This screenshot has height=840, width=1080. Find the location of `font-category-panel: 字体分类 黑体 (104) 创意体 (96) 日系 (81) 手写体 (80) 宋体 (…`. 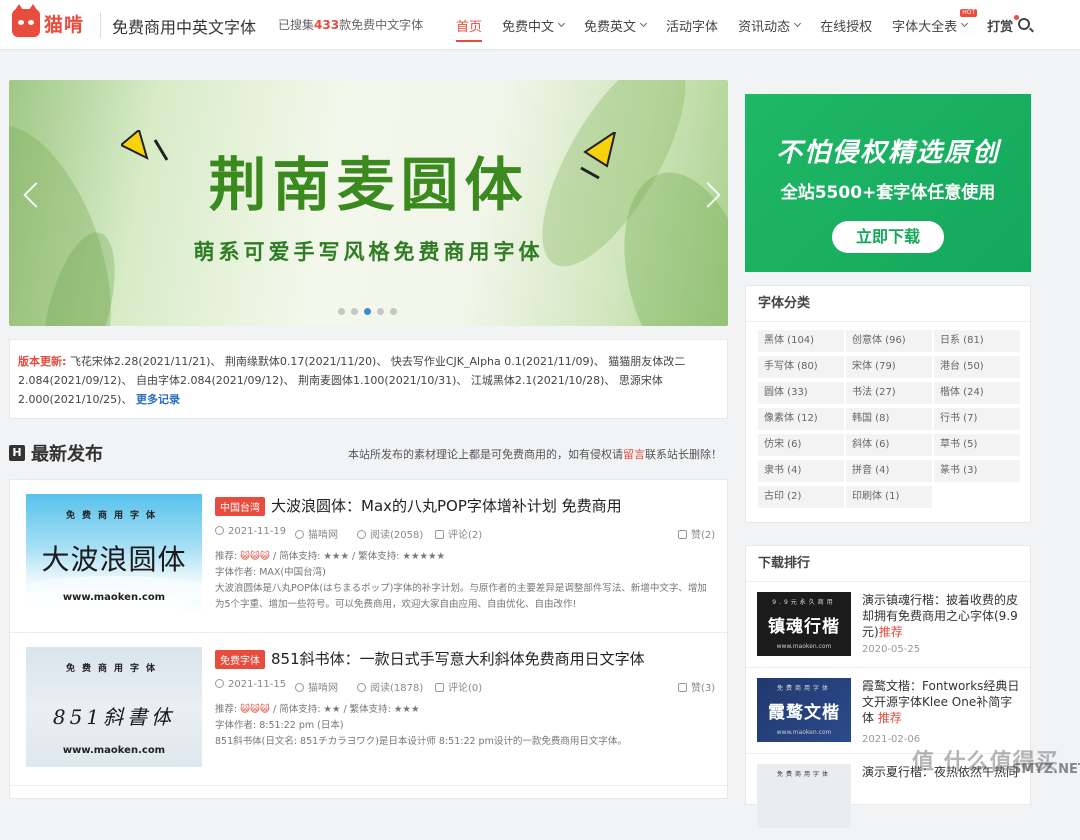

font-category-panel: 字体分类 黑体 (104) 创意体 (96) 日系 (81) 手写体 (80) 宋体 (… is located at coordinates (888, 404).